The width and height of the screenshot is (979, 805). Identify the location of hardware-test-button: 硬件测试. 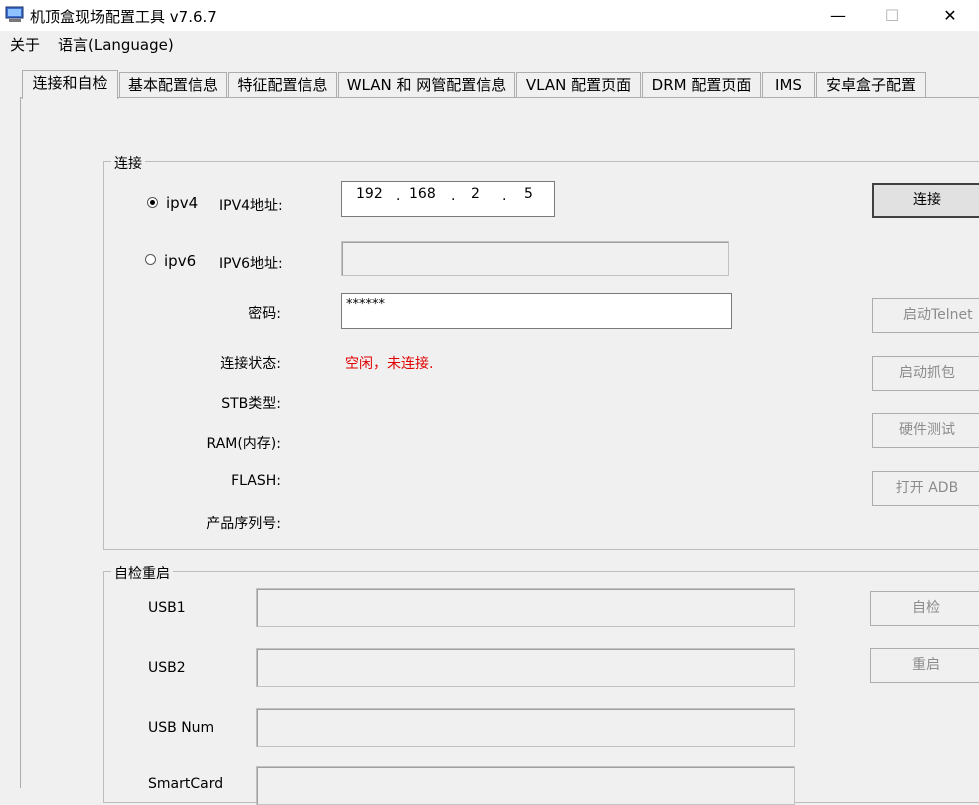
(925, 430).